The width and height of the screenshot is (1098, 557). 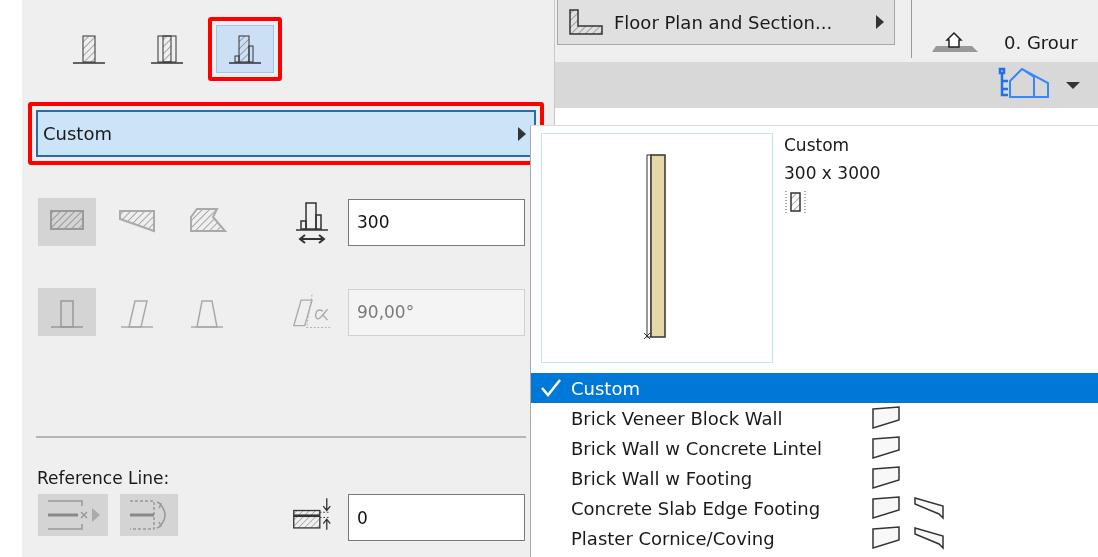 What do you see at coordinates (89, 49) in the screenshot?
I see `basic-wall-icon` at bounding box center [89, 49].